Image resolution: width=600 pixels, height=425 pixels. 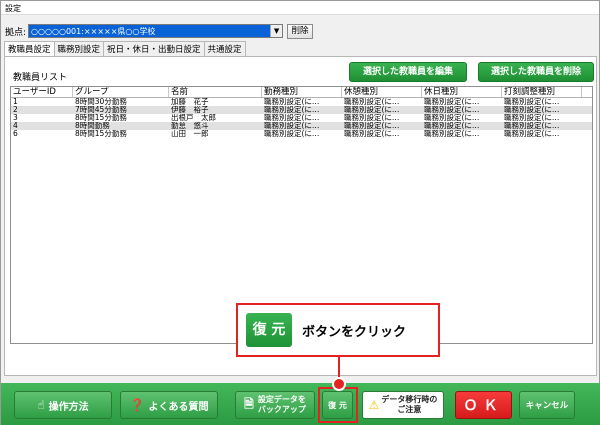 I want to click on cell-name: 出根戸 太郎, so click(x=193, y=118).